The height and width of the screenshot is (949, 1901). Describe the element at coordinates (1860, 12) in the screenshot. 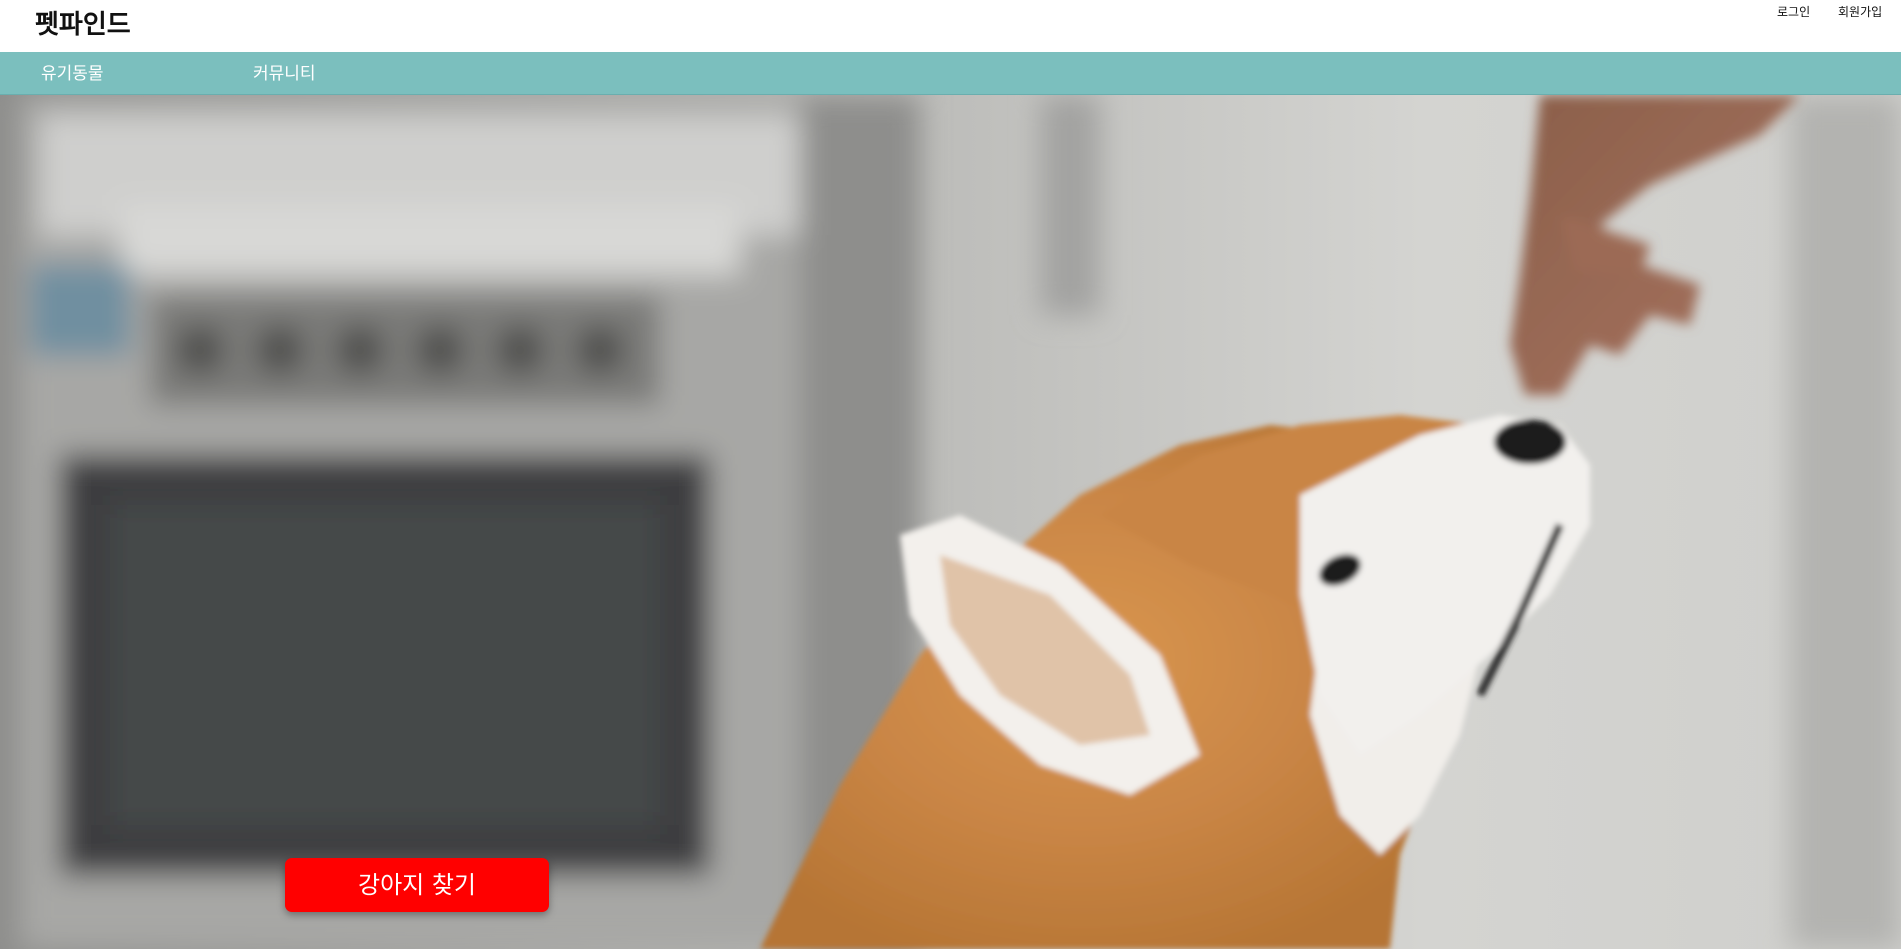

I see `signup-link: 회원가입` at that location.